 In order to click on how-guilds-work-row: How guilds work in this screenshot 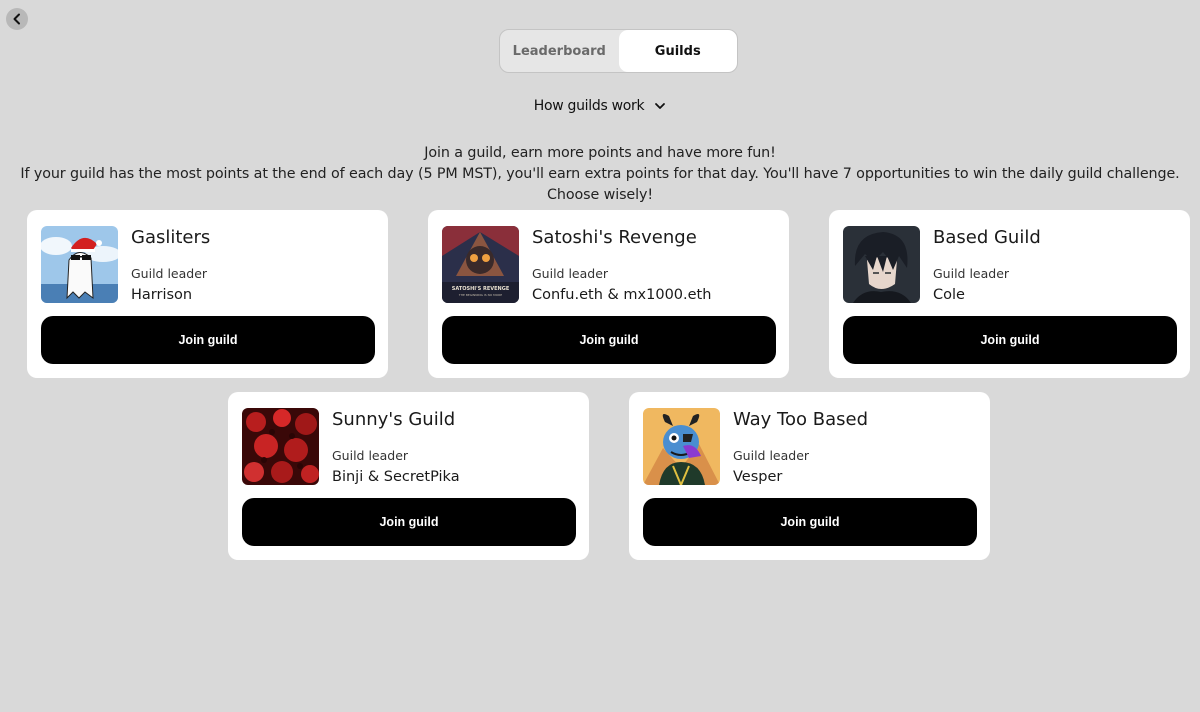, I will do `click(600, 106)`.